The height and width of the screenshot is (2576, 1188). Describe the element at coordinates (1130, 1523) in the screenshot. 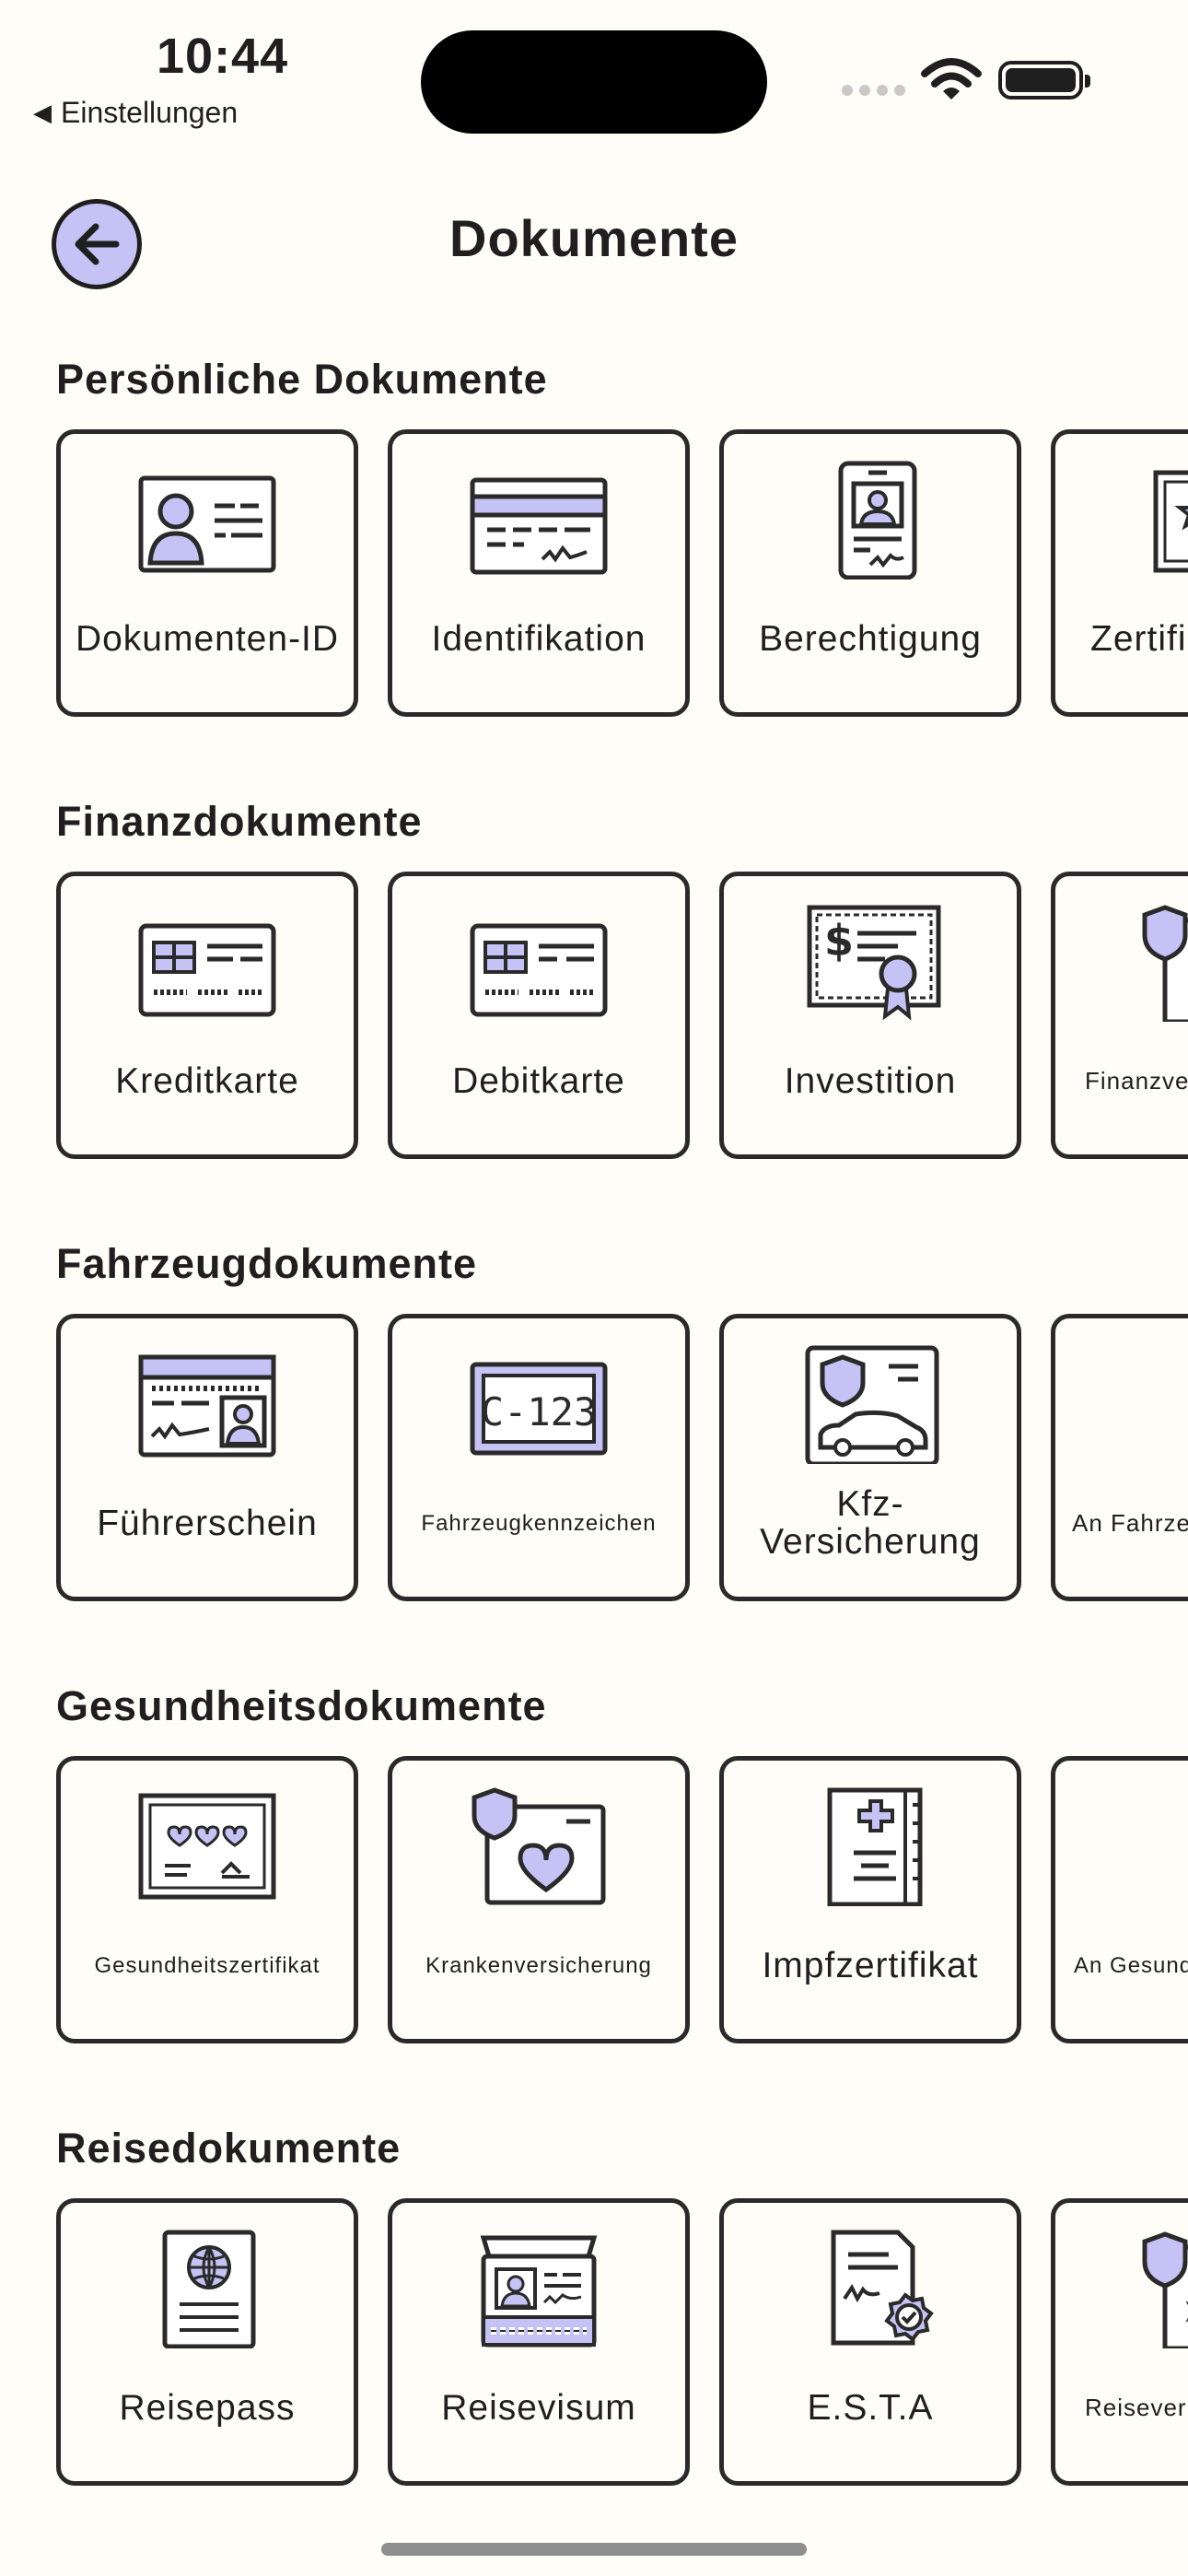

I see `card-label: An Fahrzeug` at that location.